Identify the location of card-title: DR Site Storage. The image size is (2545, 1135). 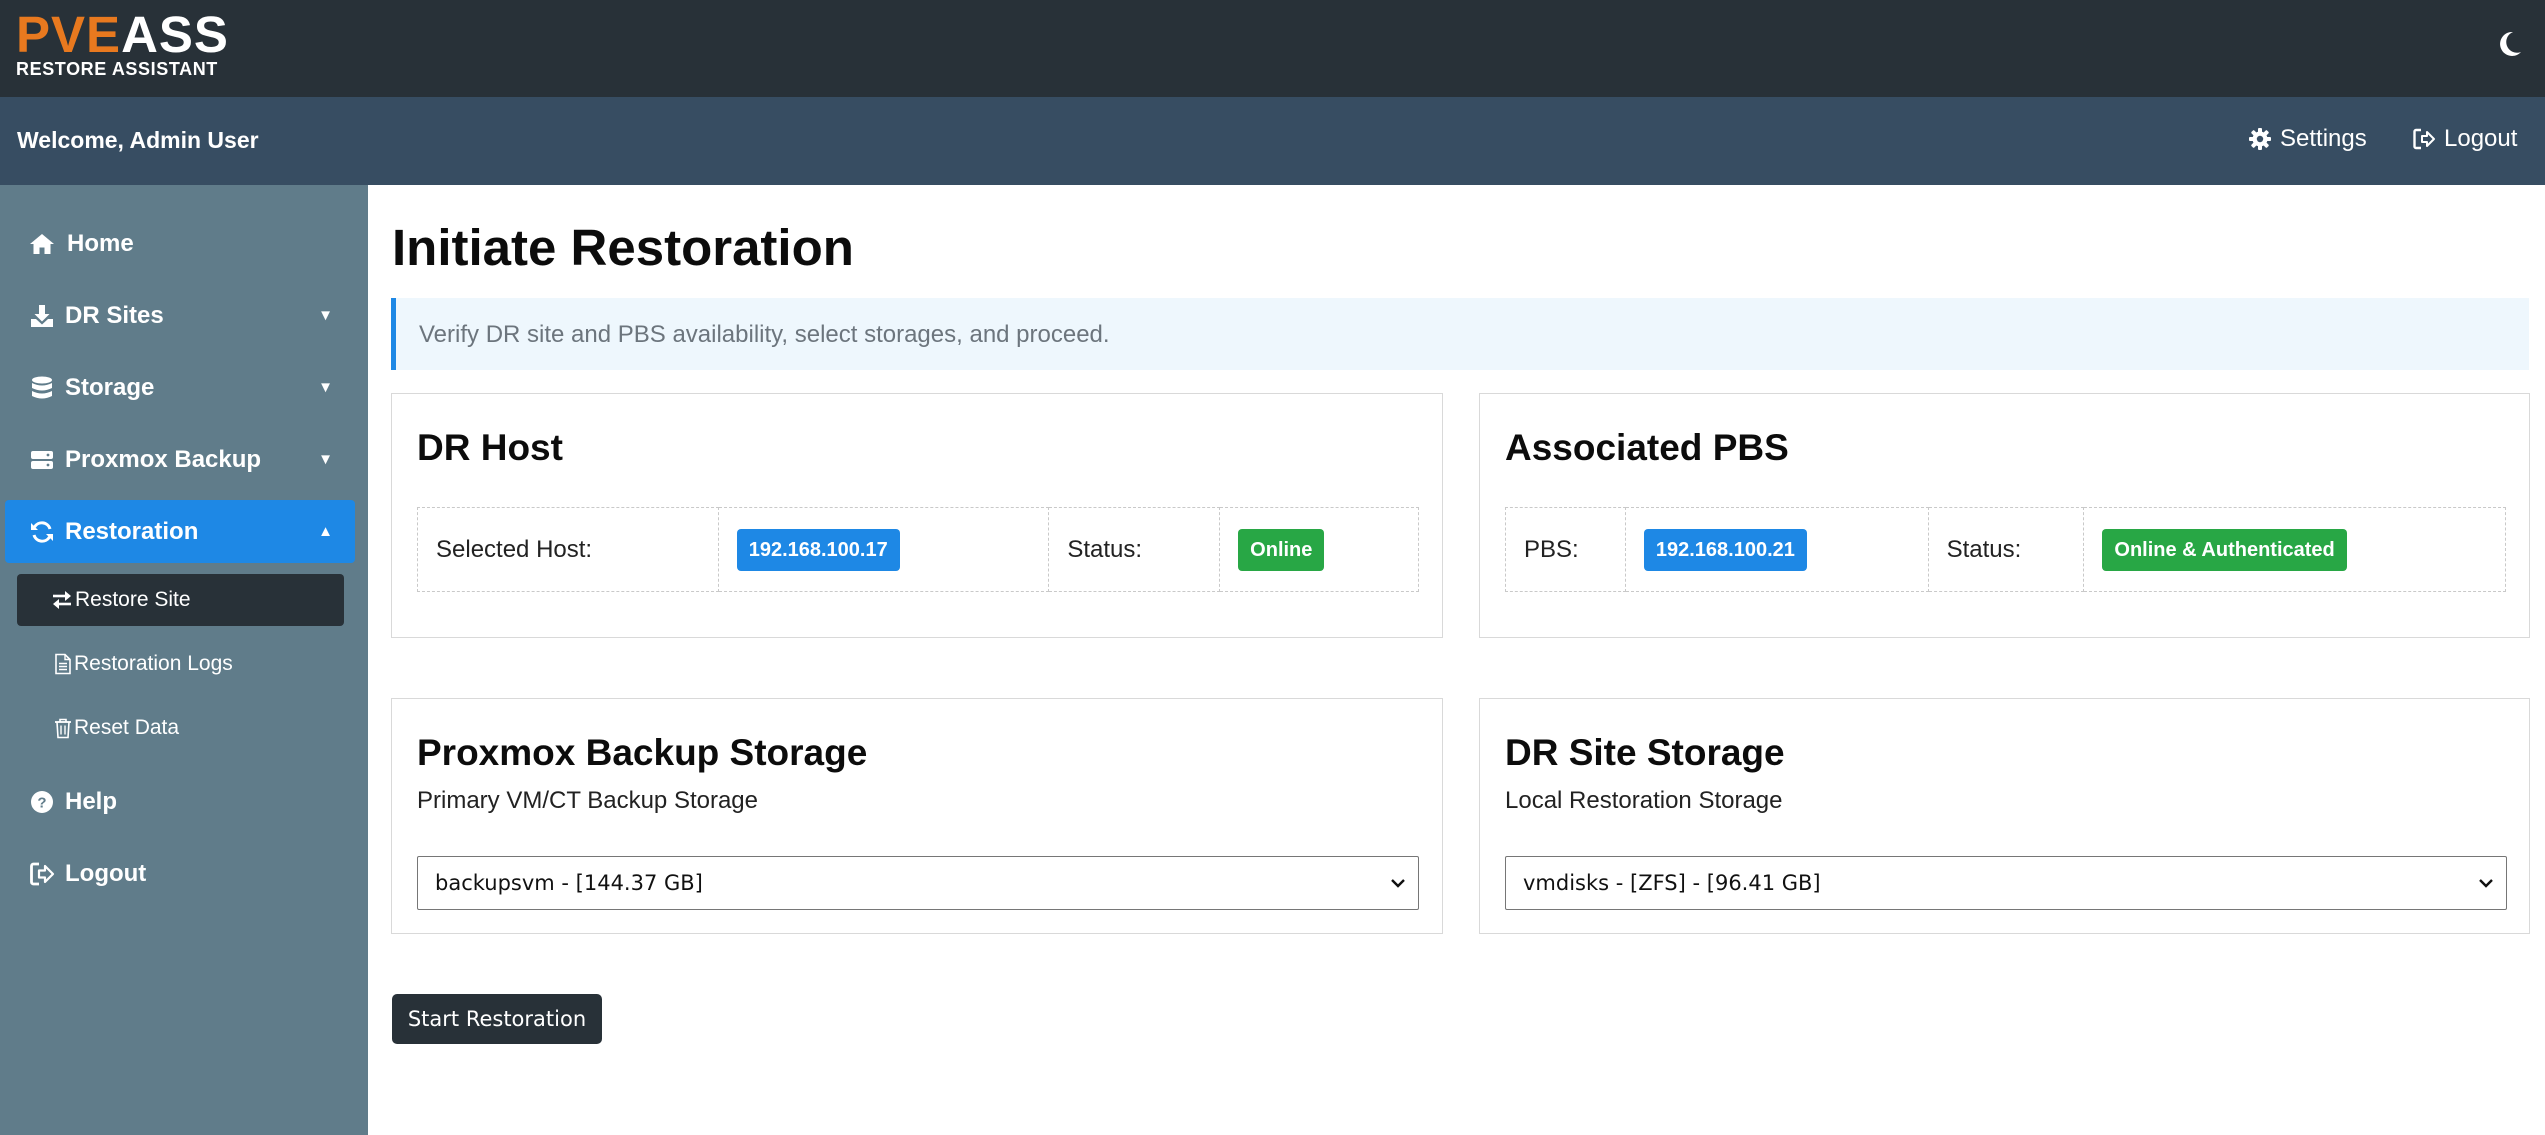
(1645, 752).